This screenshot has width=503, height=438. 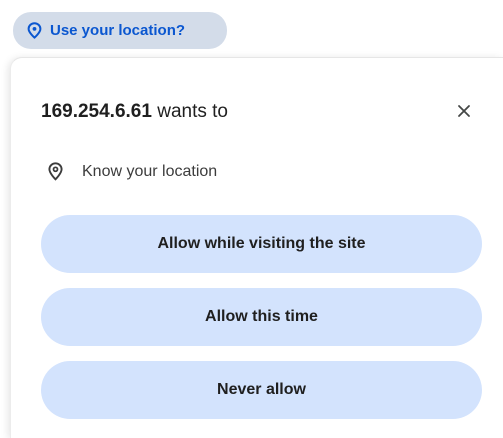 I want to click on site-origin: 169.254.6.61, so click(x=96, y=111).